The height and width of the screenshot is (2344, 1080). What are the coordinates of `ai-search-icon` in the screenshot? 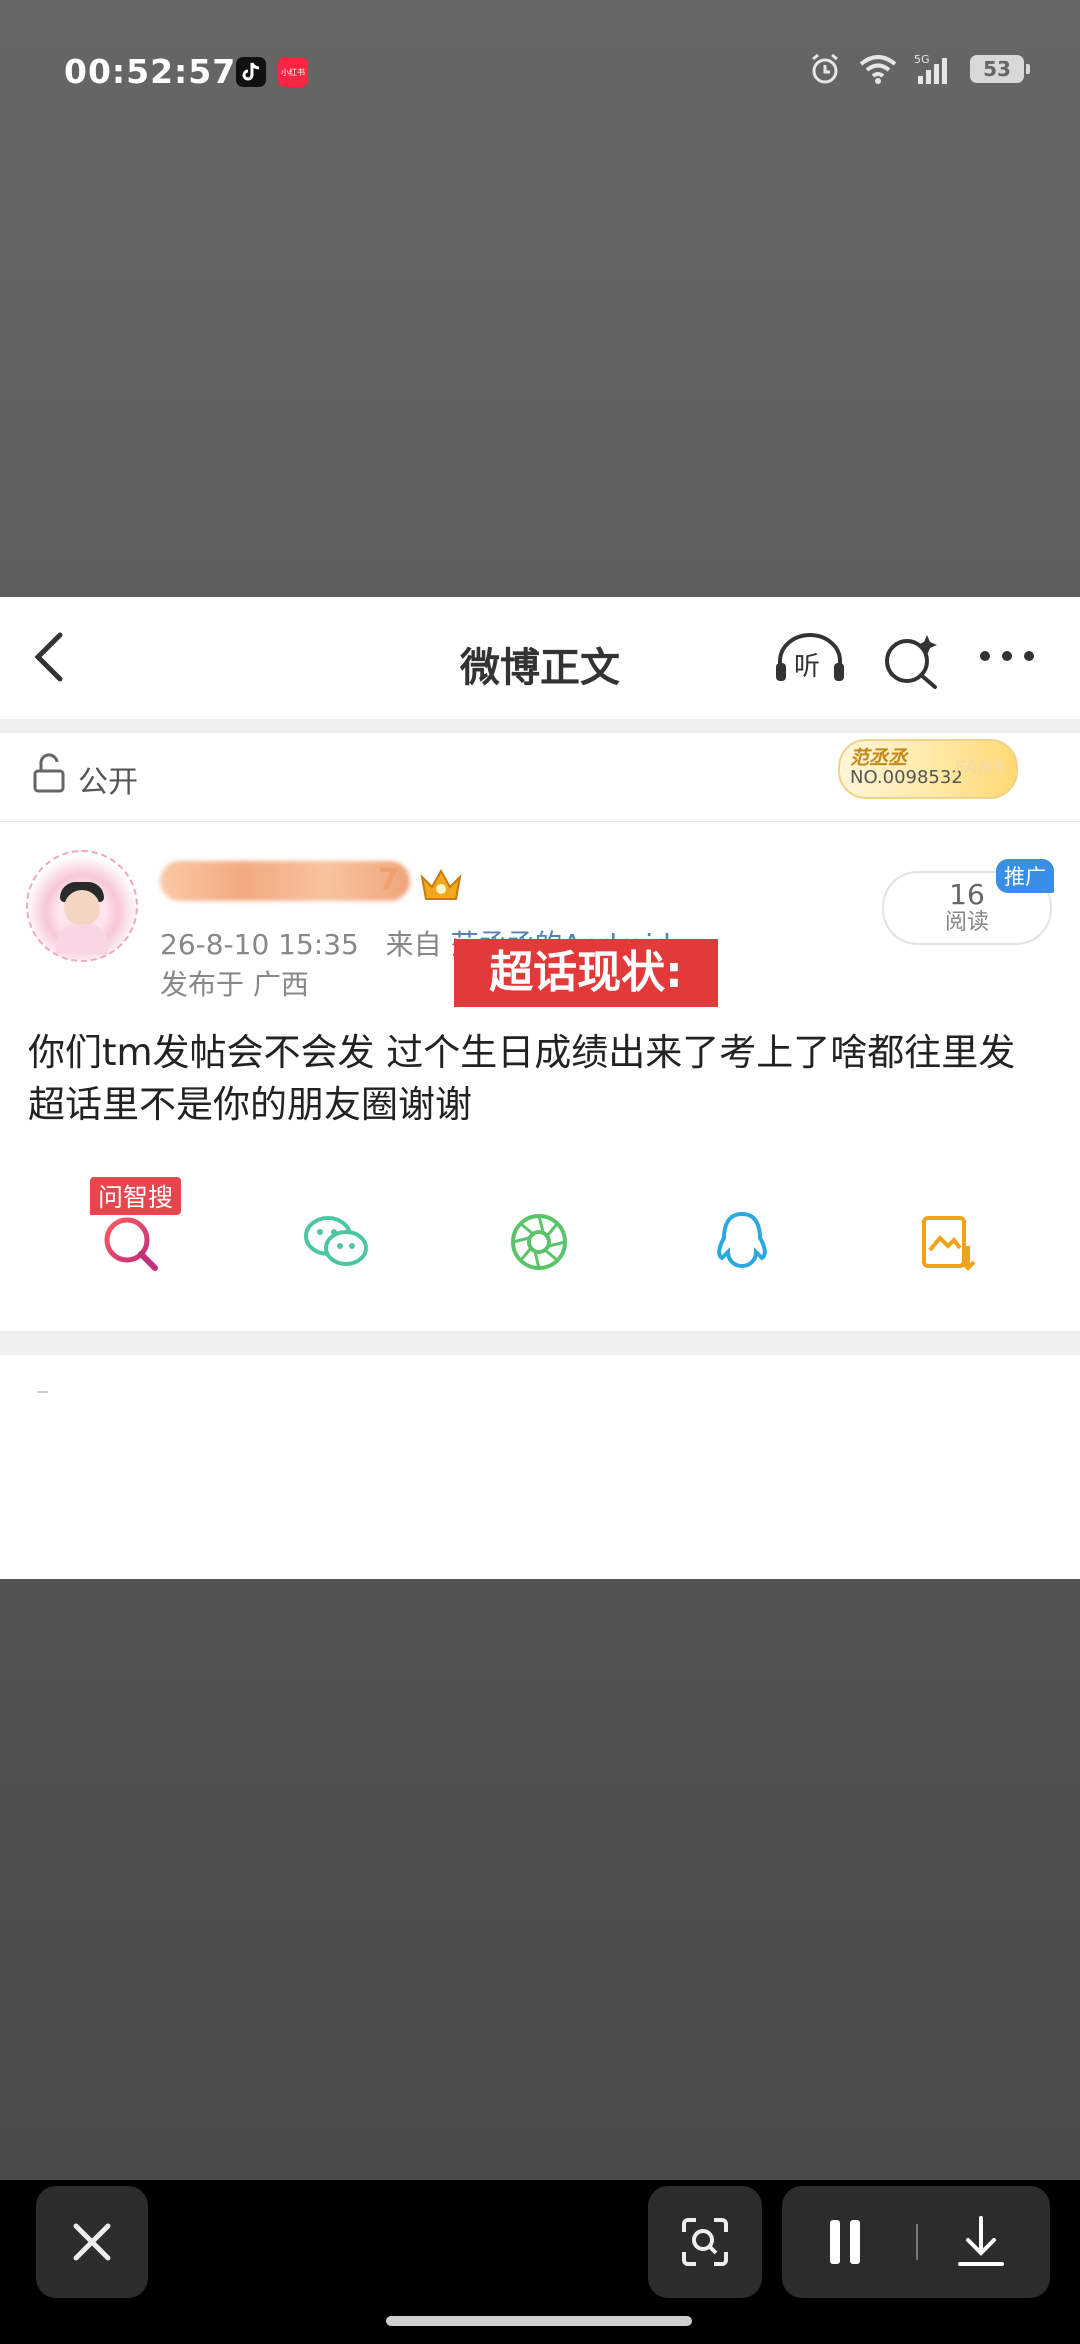 It's located at (912, 661).